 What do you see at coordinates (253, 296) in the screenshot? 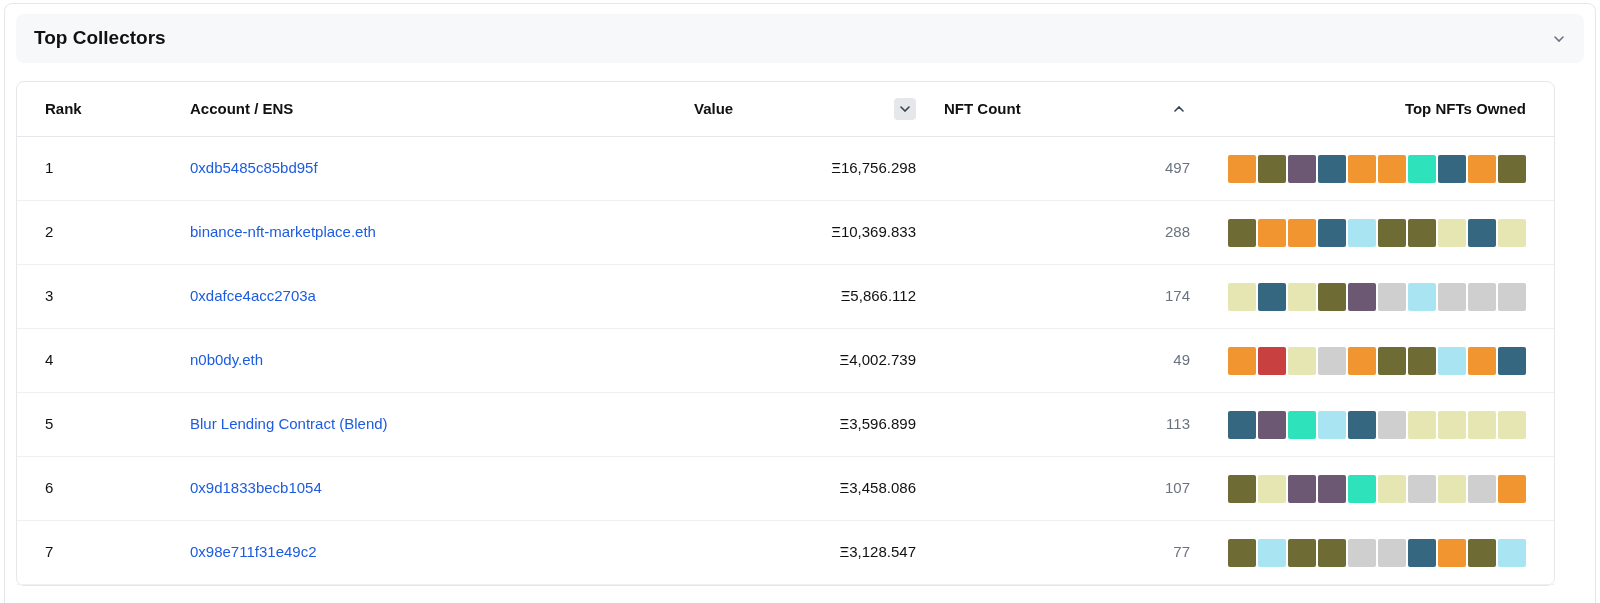
I see `account-link: 0xdafce4acc2703a` at bounding box center [253, 296].